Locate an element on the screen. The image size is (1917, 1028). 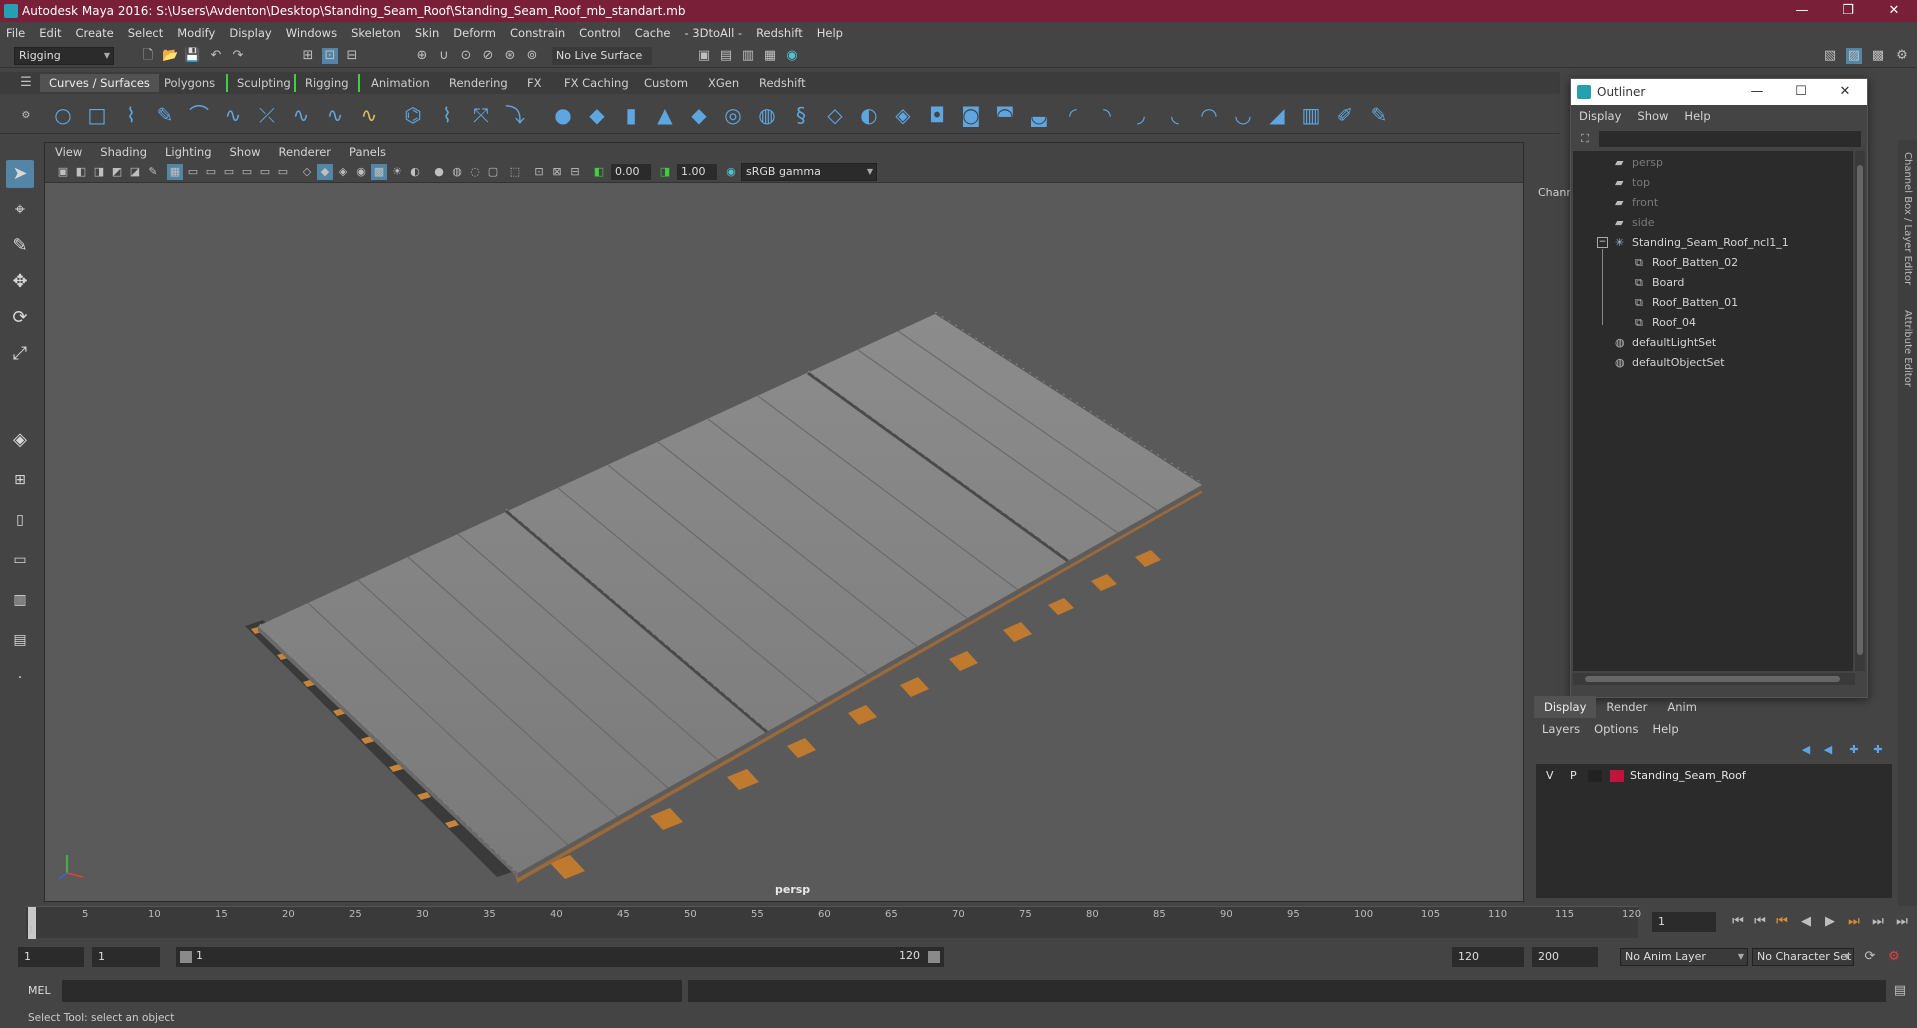
reverse-curve-icon: ∿ is located at coordinates (335, 115).